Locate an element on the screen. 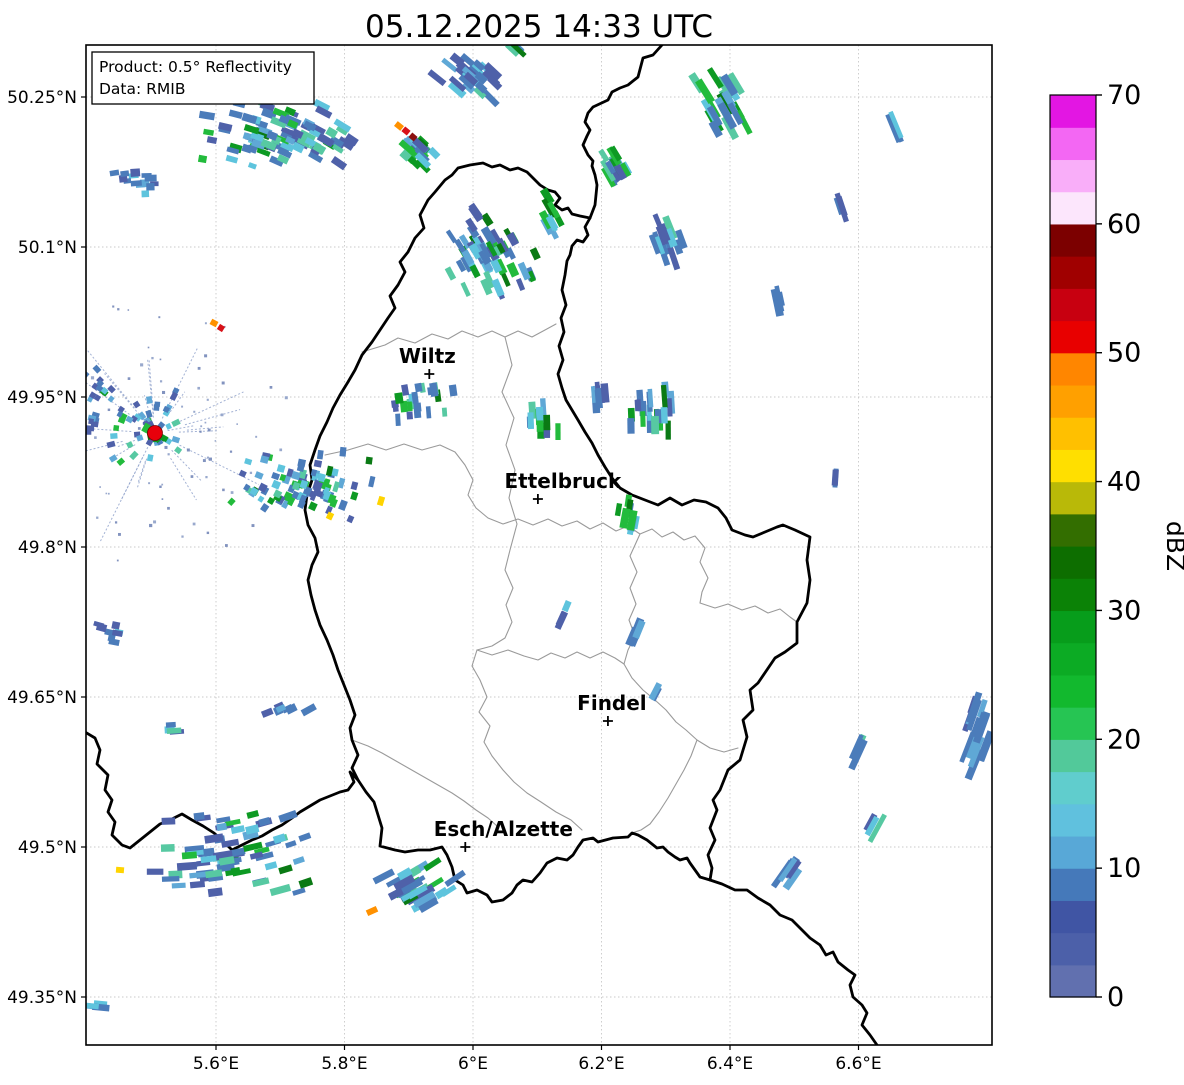 This screenshot has width=1184, height=1085. info-product-line: Product: 0.5° Reflectivity is located at coordinates (195, 67).